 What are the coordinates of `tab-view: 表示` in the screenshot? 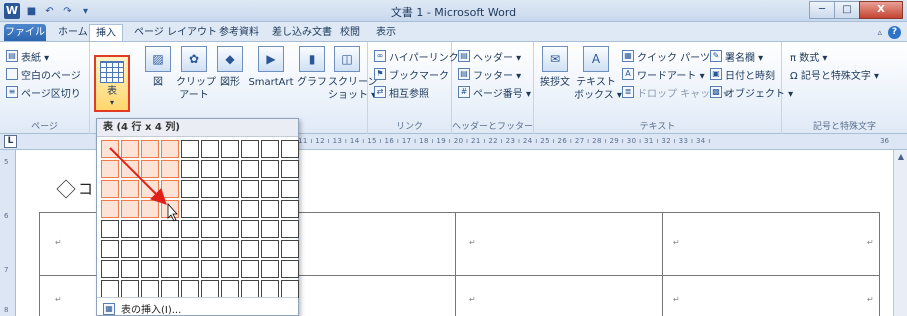 It's located at (386, 33).